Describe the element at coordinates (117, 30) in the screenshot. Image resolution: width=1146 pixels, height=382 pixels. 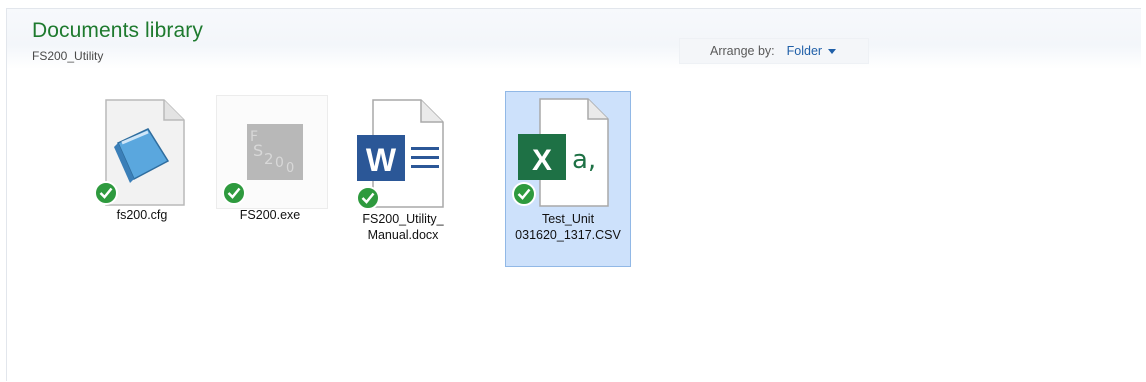
I see `library-title: Documents library` at that location.